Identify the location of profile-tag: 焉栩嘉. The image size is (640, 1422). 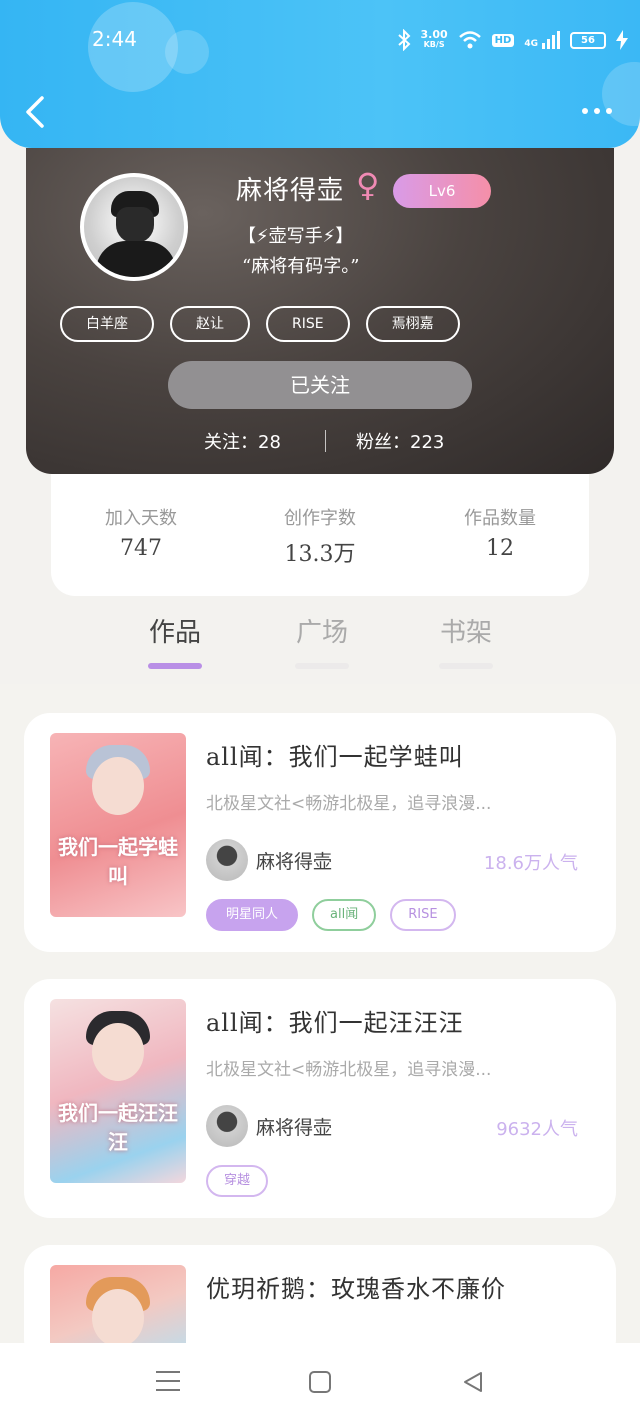
(412, 324).